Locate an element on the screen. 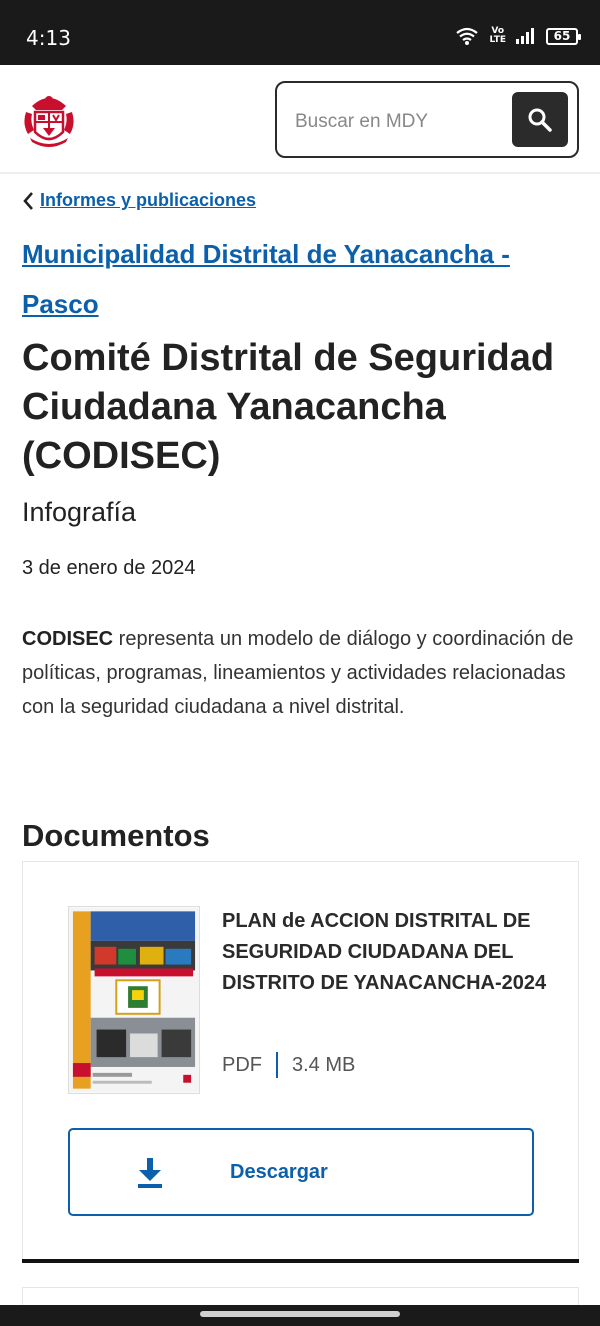  chevron-left-icon is located at coordinates (28, 200).